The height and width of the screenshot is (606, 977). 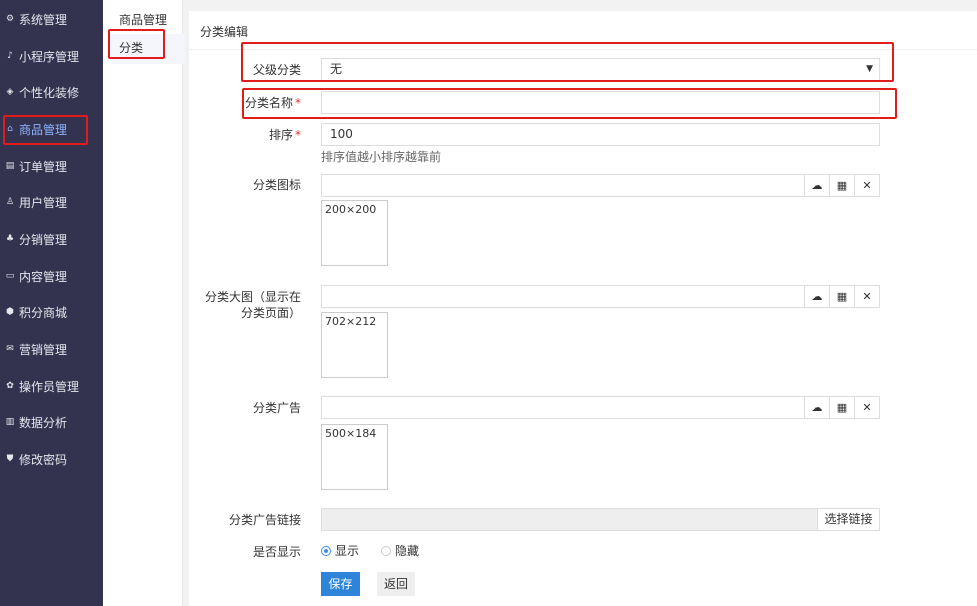 I want to click on sidebar-item-goods: ⌂ 商品管理, so click(x=51, y=129).